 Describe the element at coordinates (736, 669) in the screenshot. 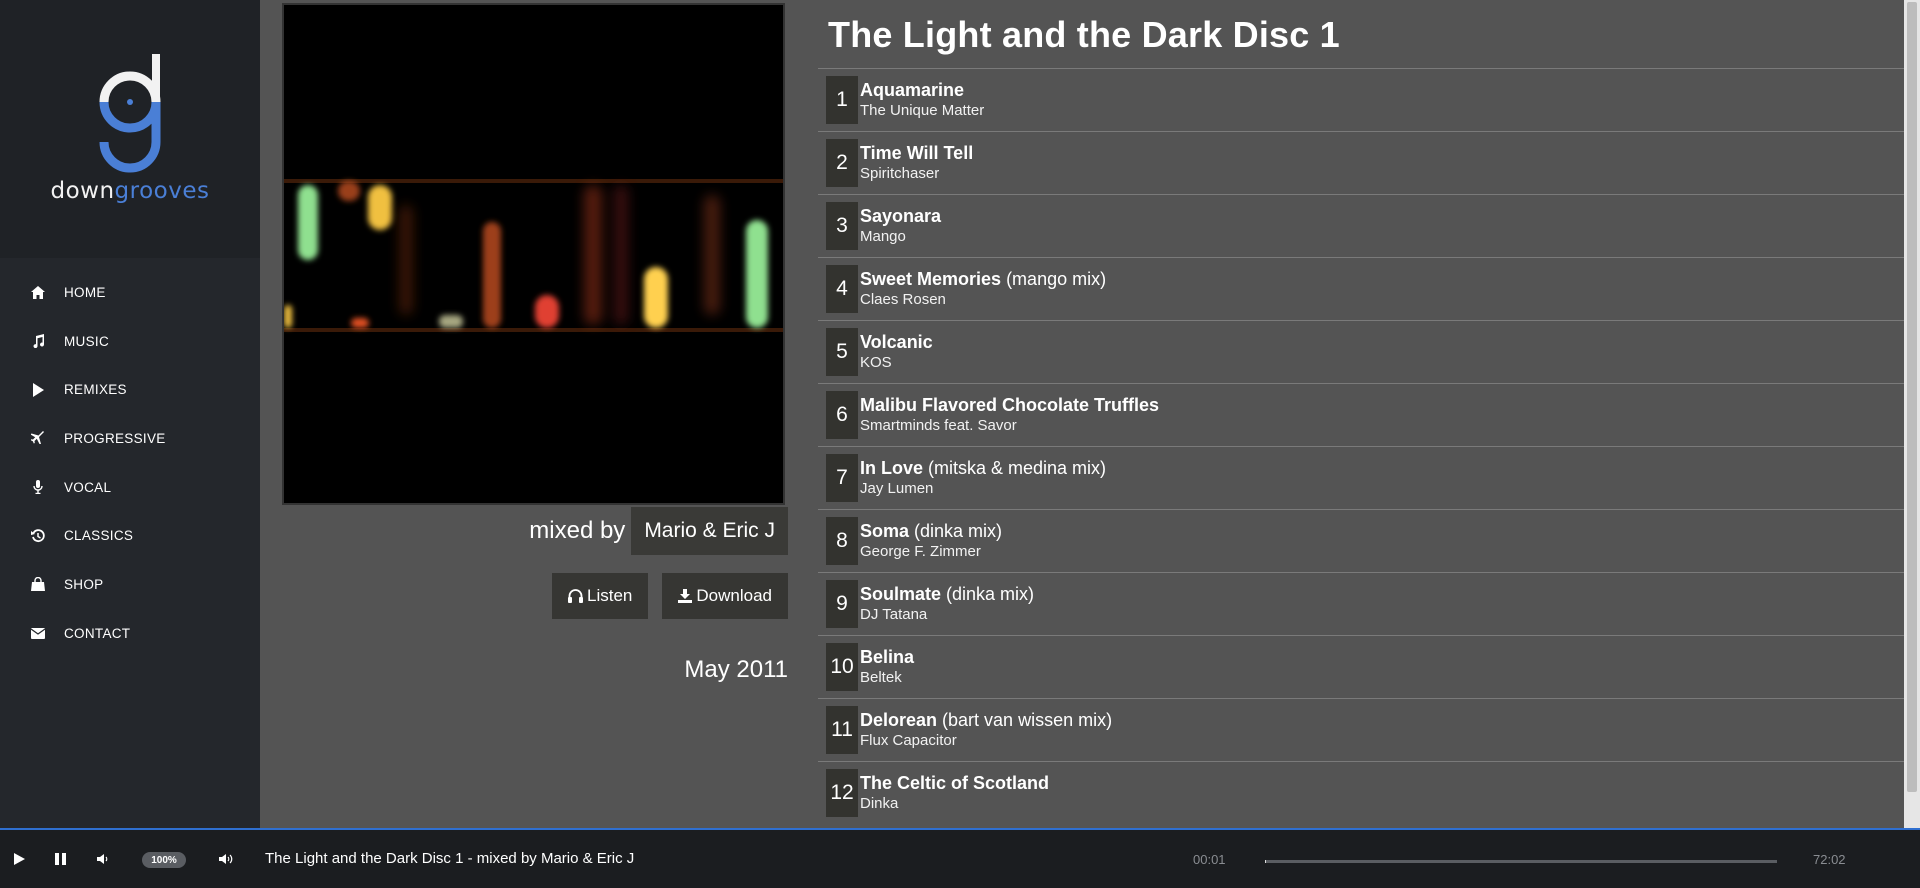

I see `release-date: May 2011` at that location.